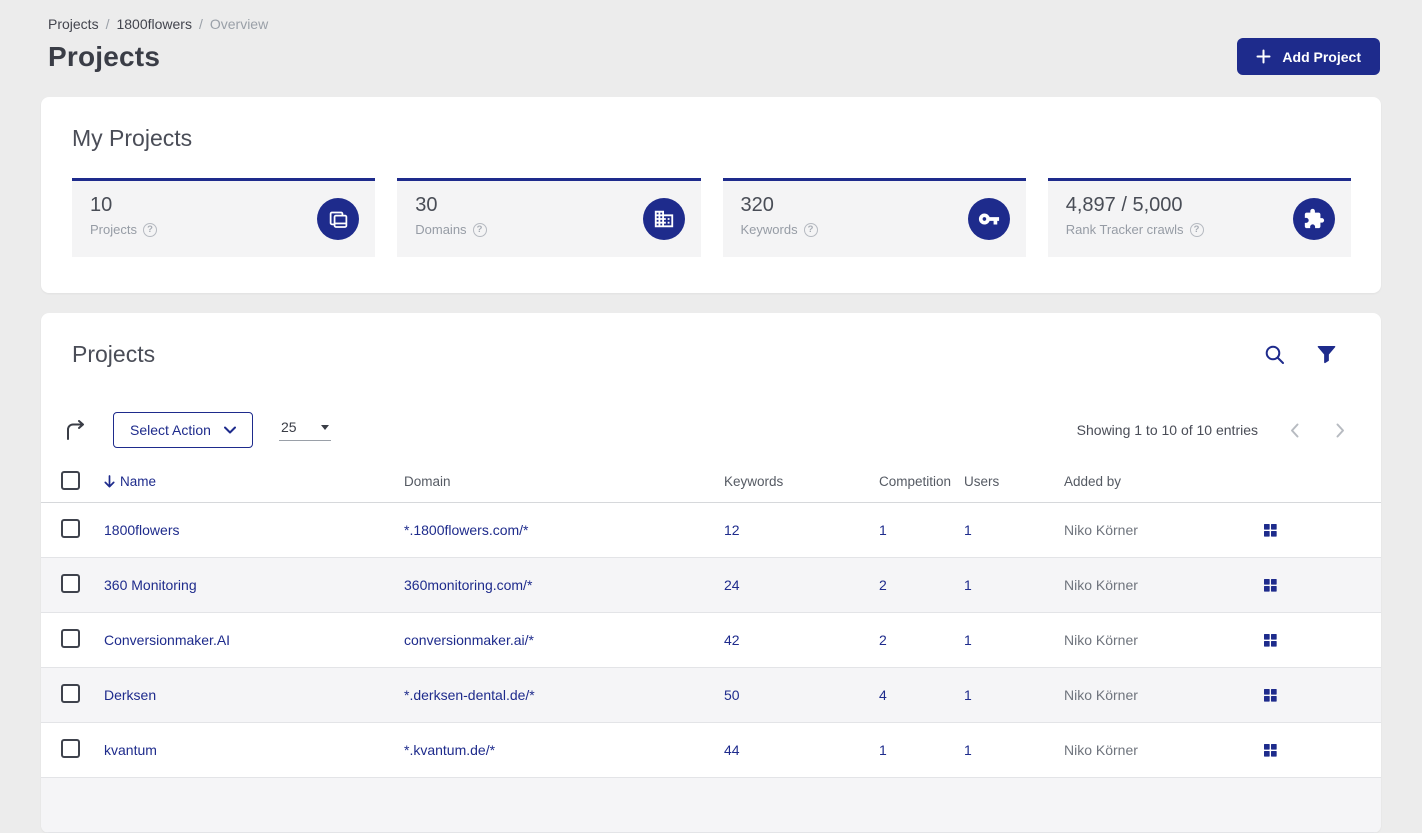 Image resolution: width=1422 pixels, height=833 pixels. I want to click on project-name-link: Conversionmaker.AI, so click(167, 640).